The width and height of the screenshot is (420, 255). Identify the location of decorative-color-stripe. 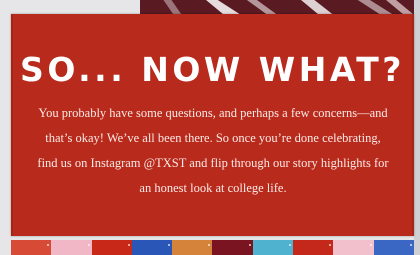
(212, 247).